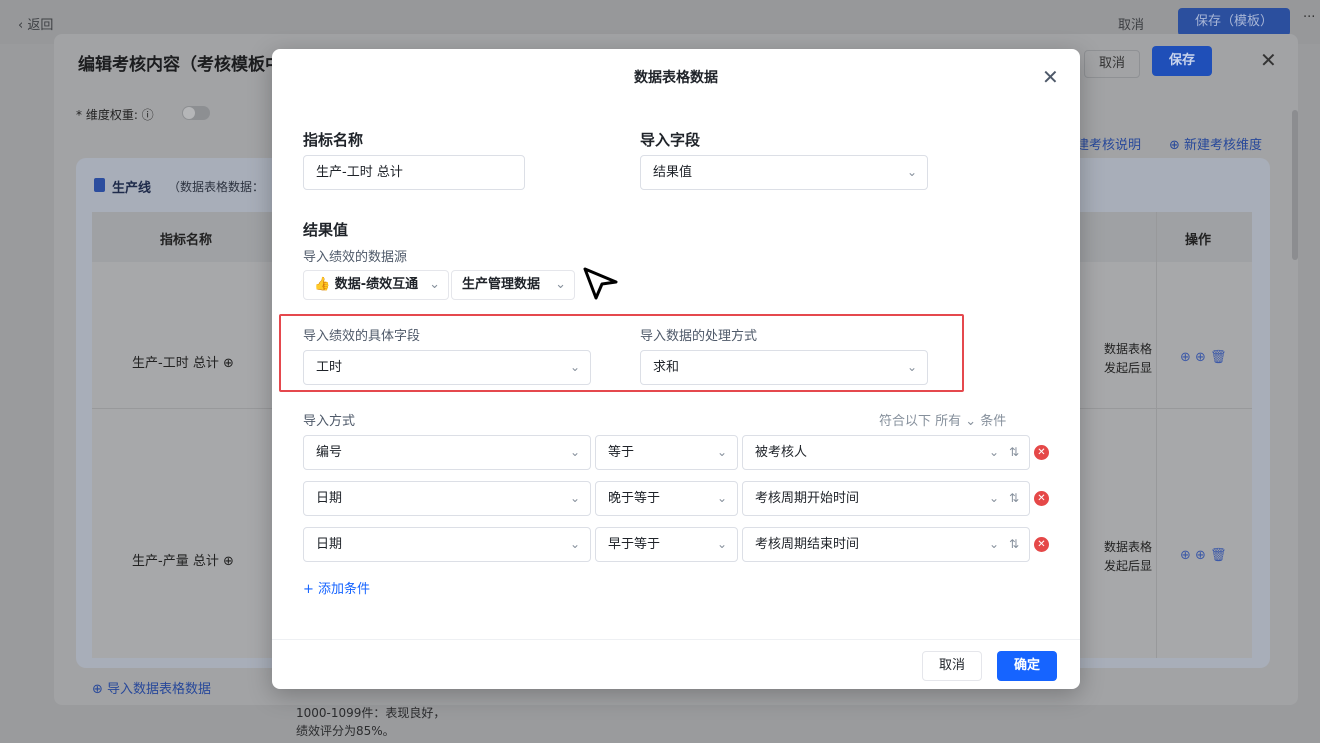 The image size is (1320, 743). What do you see at coordinates (1309, 17) in the screenshot?
I see `more-icon: ···` at bounding box center [1309, 17].